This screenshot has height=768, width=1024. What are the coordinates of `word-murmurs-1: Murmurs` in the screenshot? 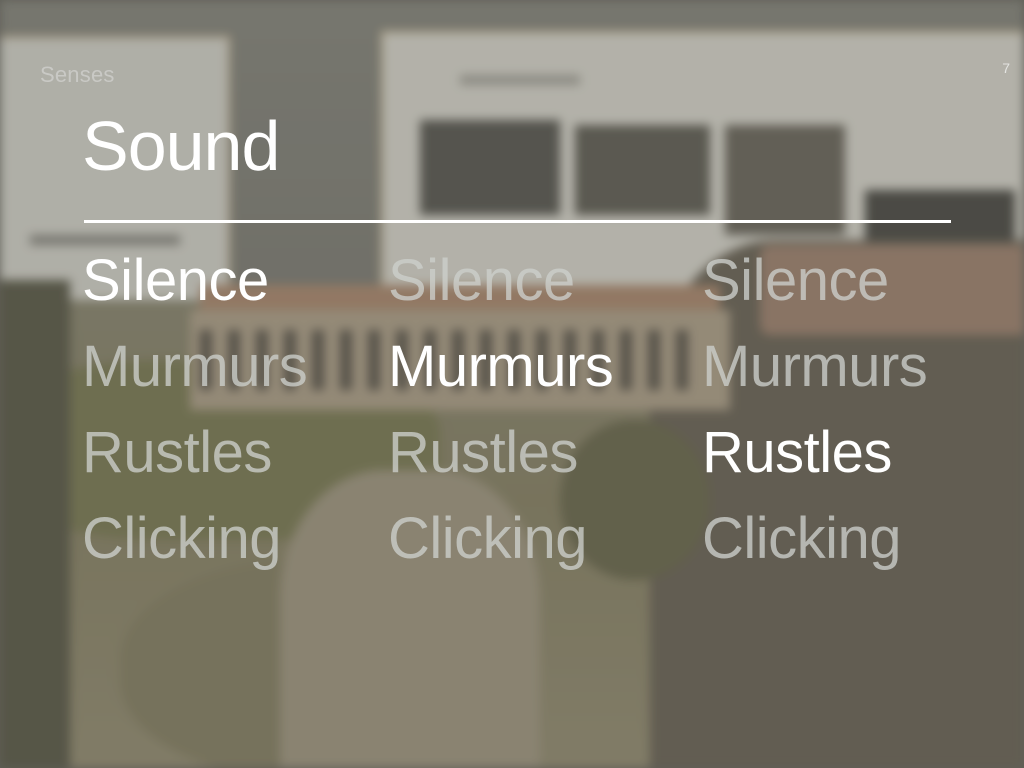 It's located at (195, 366).